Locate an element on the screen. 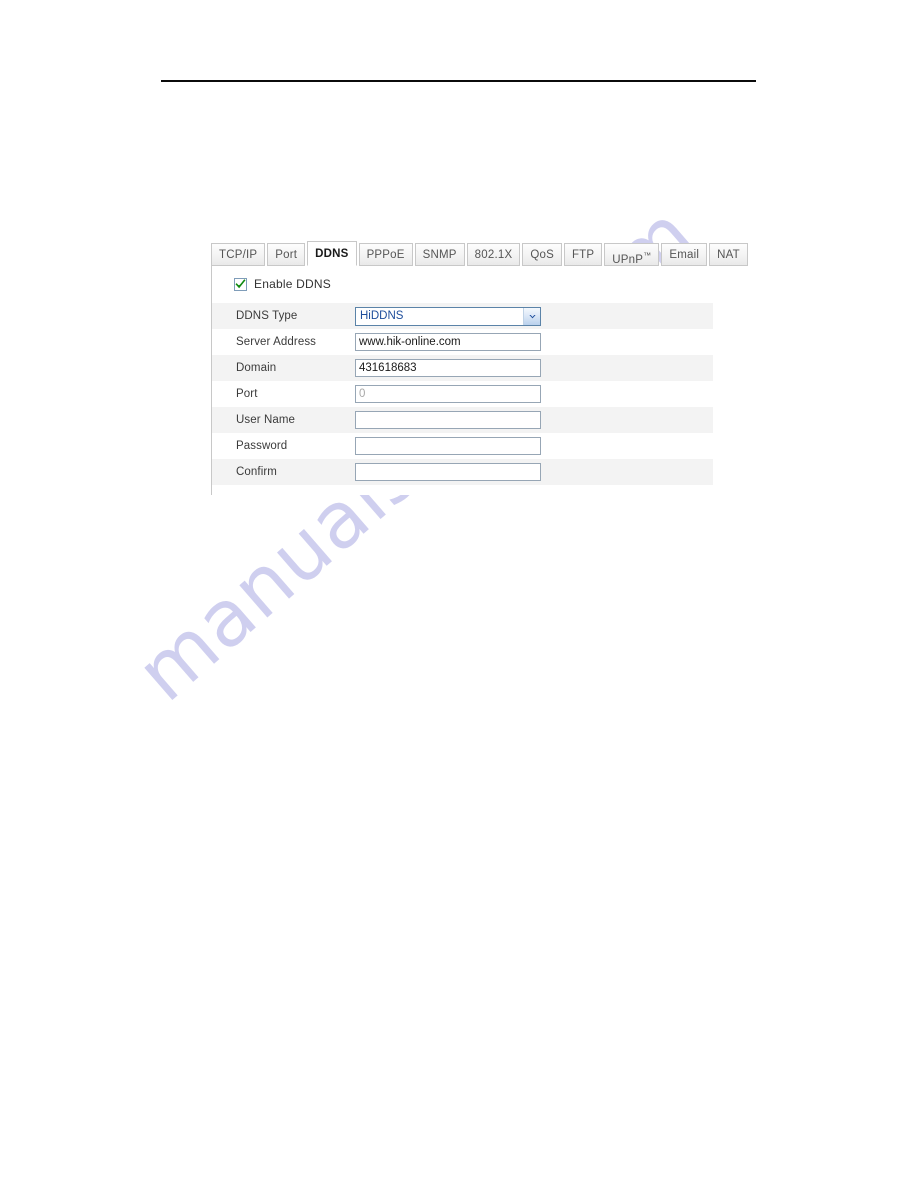 The image size is (918, 1188). label-password: Password is located at coordinates (262, 446).